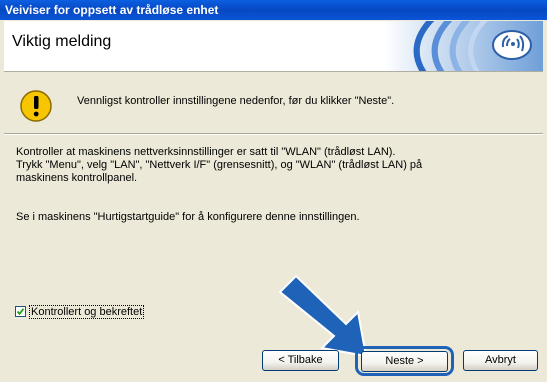 This screenshot has height=382, width=547. Describe the element at coordinates (77, 178) in the screenshot. I see `instruction-line-3: maskinens kontrollpanel.` at that location.